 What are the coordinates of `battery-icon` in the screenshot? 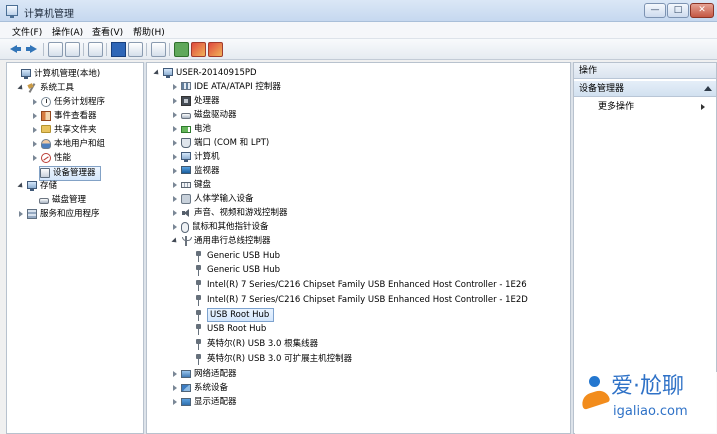 It's located at (186, 129).